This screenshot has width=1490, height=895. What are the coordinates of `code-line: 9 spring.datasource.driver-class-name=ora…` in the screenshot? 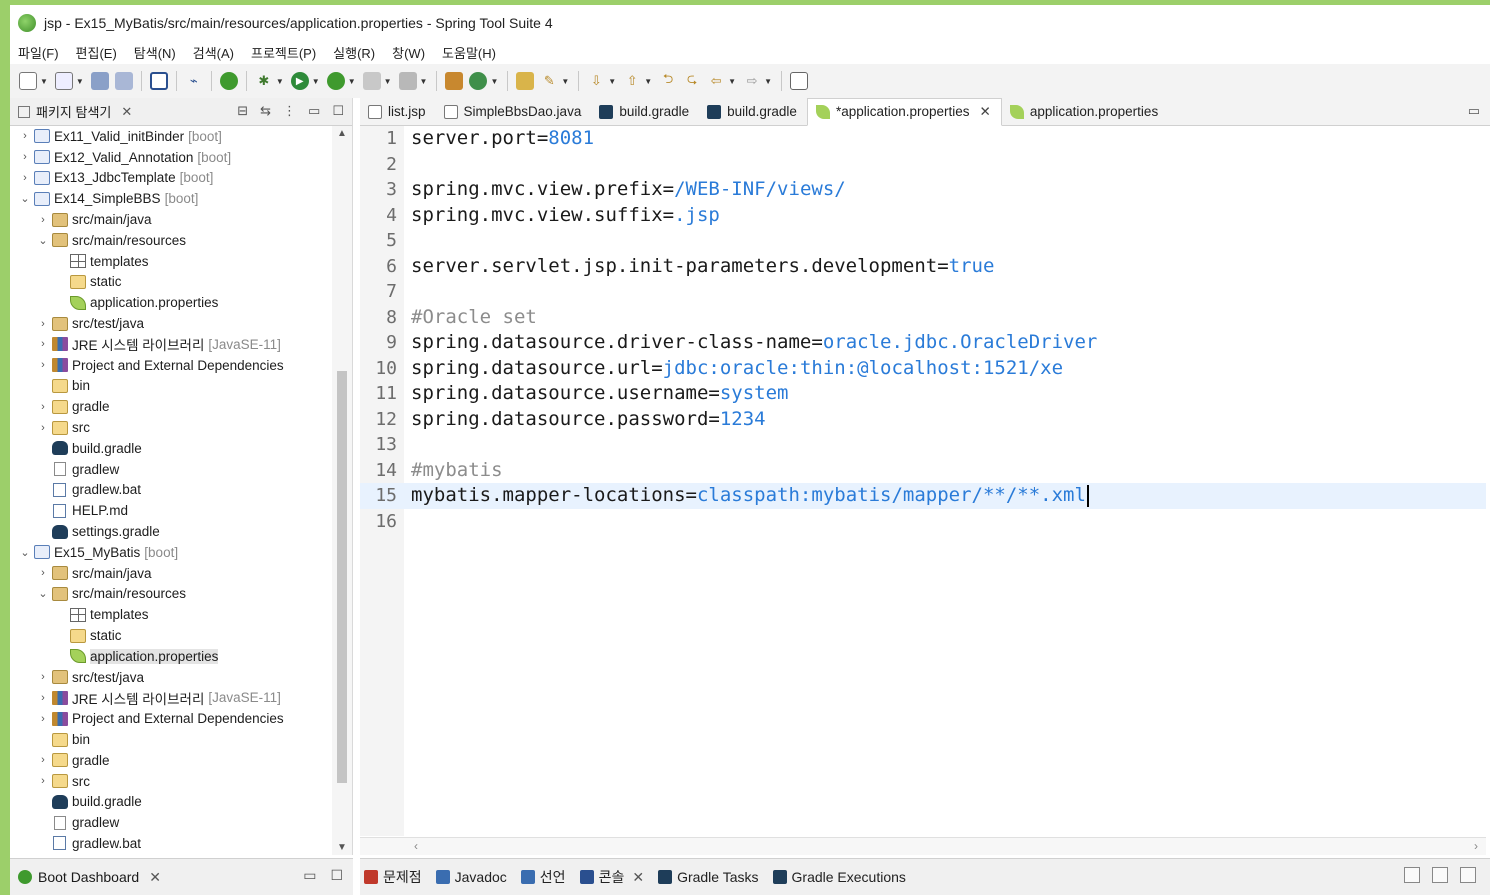 It's located at (923, 343).